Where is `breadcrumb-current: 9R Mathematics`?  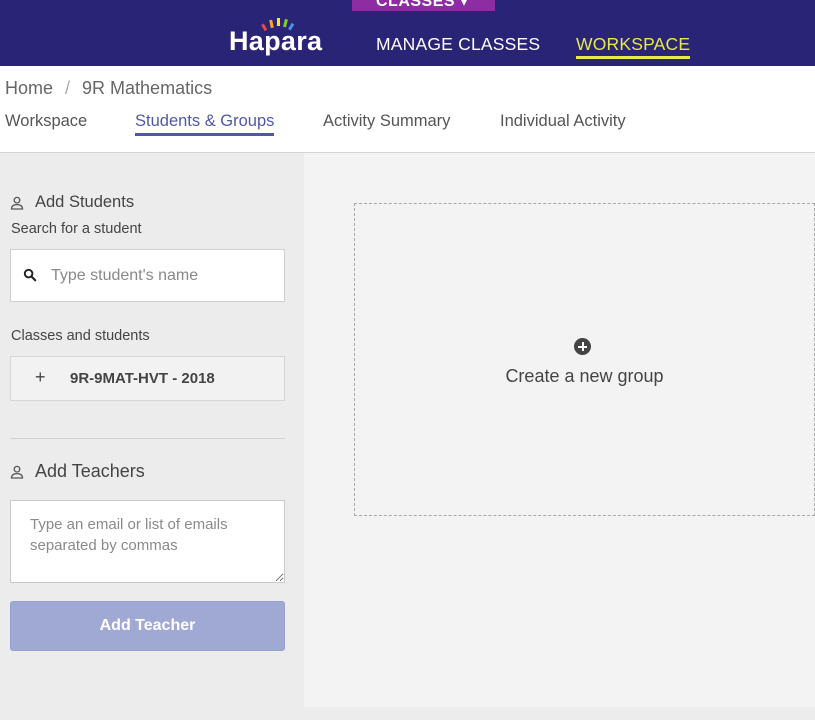 breadcrumb-current: 9R Mathematics is located at coordinates (147, 88).